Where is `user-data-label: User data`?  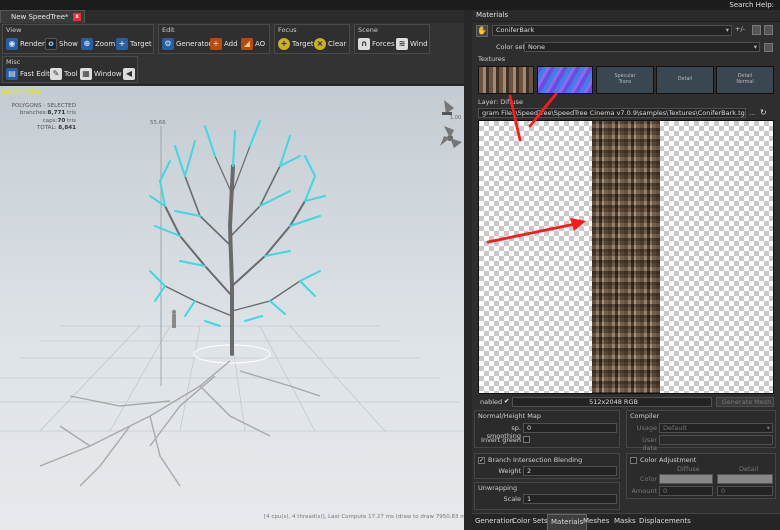 user-data-label: User data is located at coordinates (649, 444).